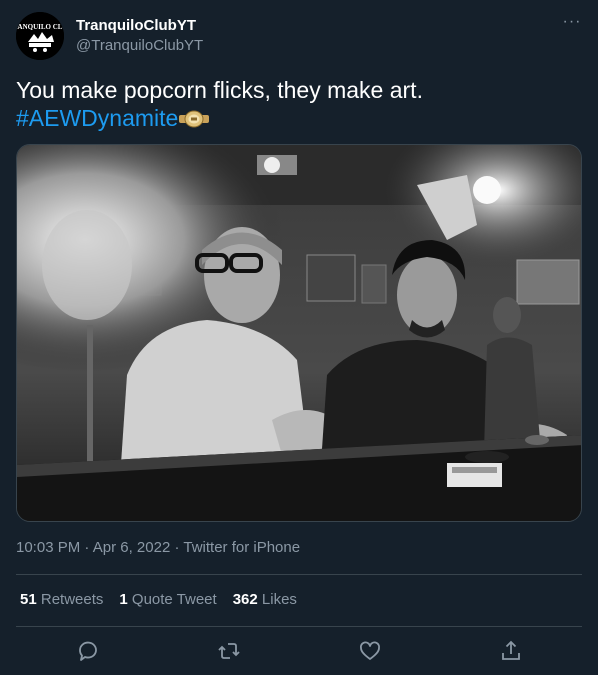 The height and width of the screenshot is (675, 598). Describe the element at coordinates (97, 118) in the screenshot. I see `hashtag-link: #AEWDynamite` at that location.